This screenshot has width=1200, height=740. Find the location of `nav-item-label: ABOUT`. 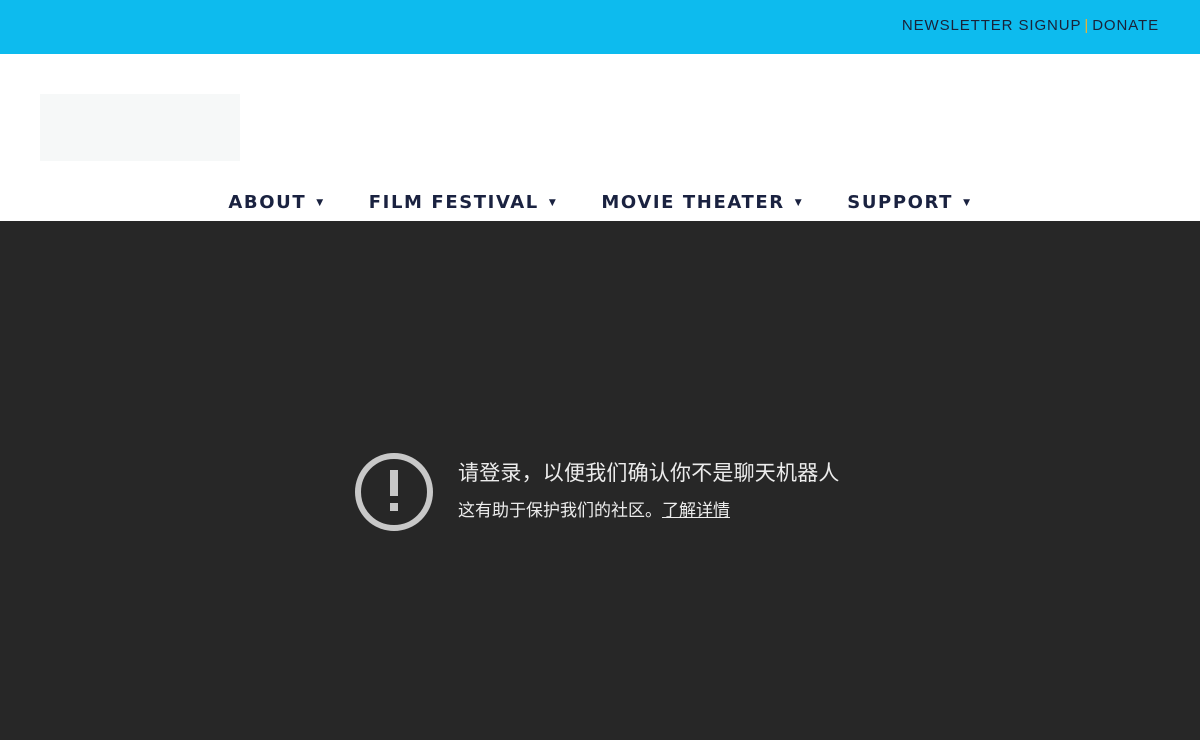

nav-item-label: ABOUT is located at coordinates (267, 202).